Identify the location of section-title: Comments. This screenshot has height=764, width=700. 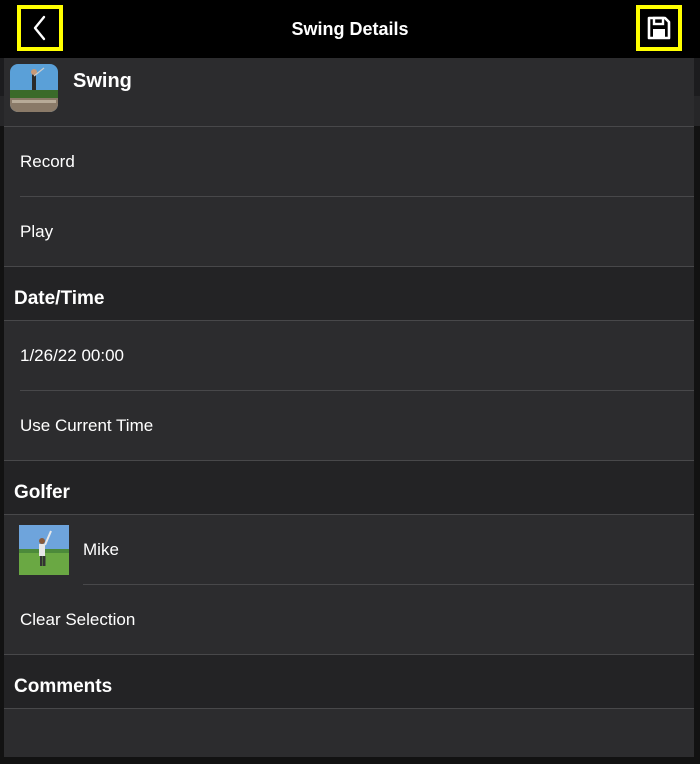
(63, 686).